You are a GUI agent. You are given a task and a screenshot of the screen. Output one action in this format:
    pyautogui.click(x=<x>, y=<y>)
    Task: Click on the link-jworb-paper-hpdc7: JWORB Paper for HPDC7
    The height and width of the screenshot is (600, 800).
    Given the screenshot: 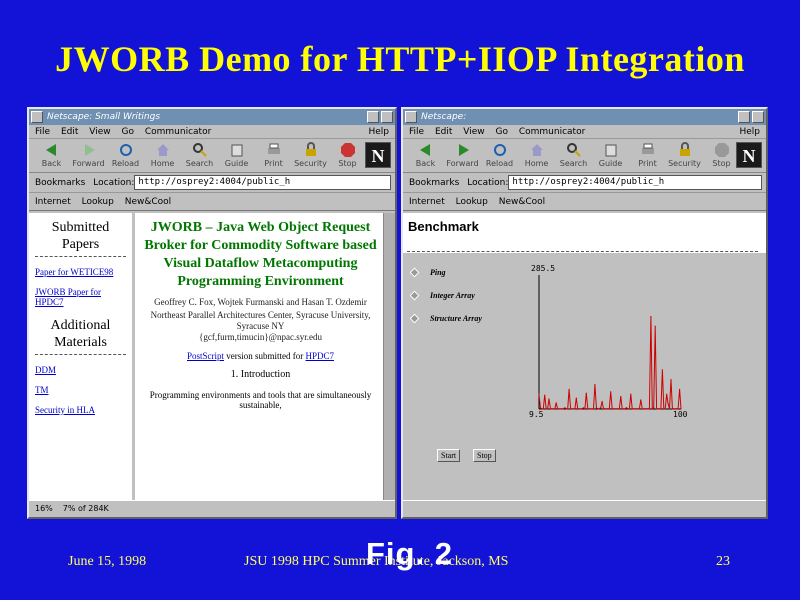 What is the action you would take?
    pyautogui.click(x=80, y=297)
    